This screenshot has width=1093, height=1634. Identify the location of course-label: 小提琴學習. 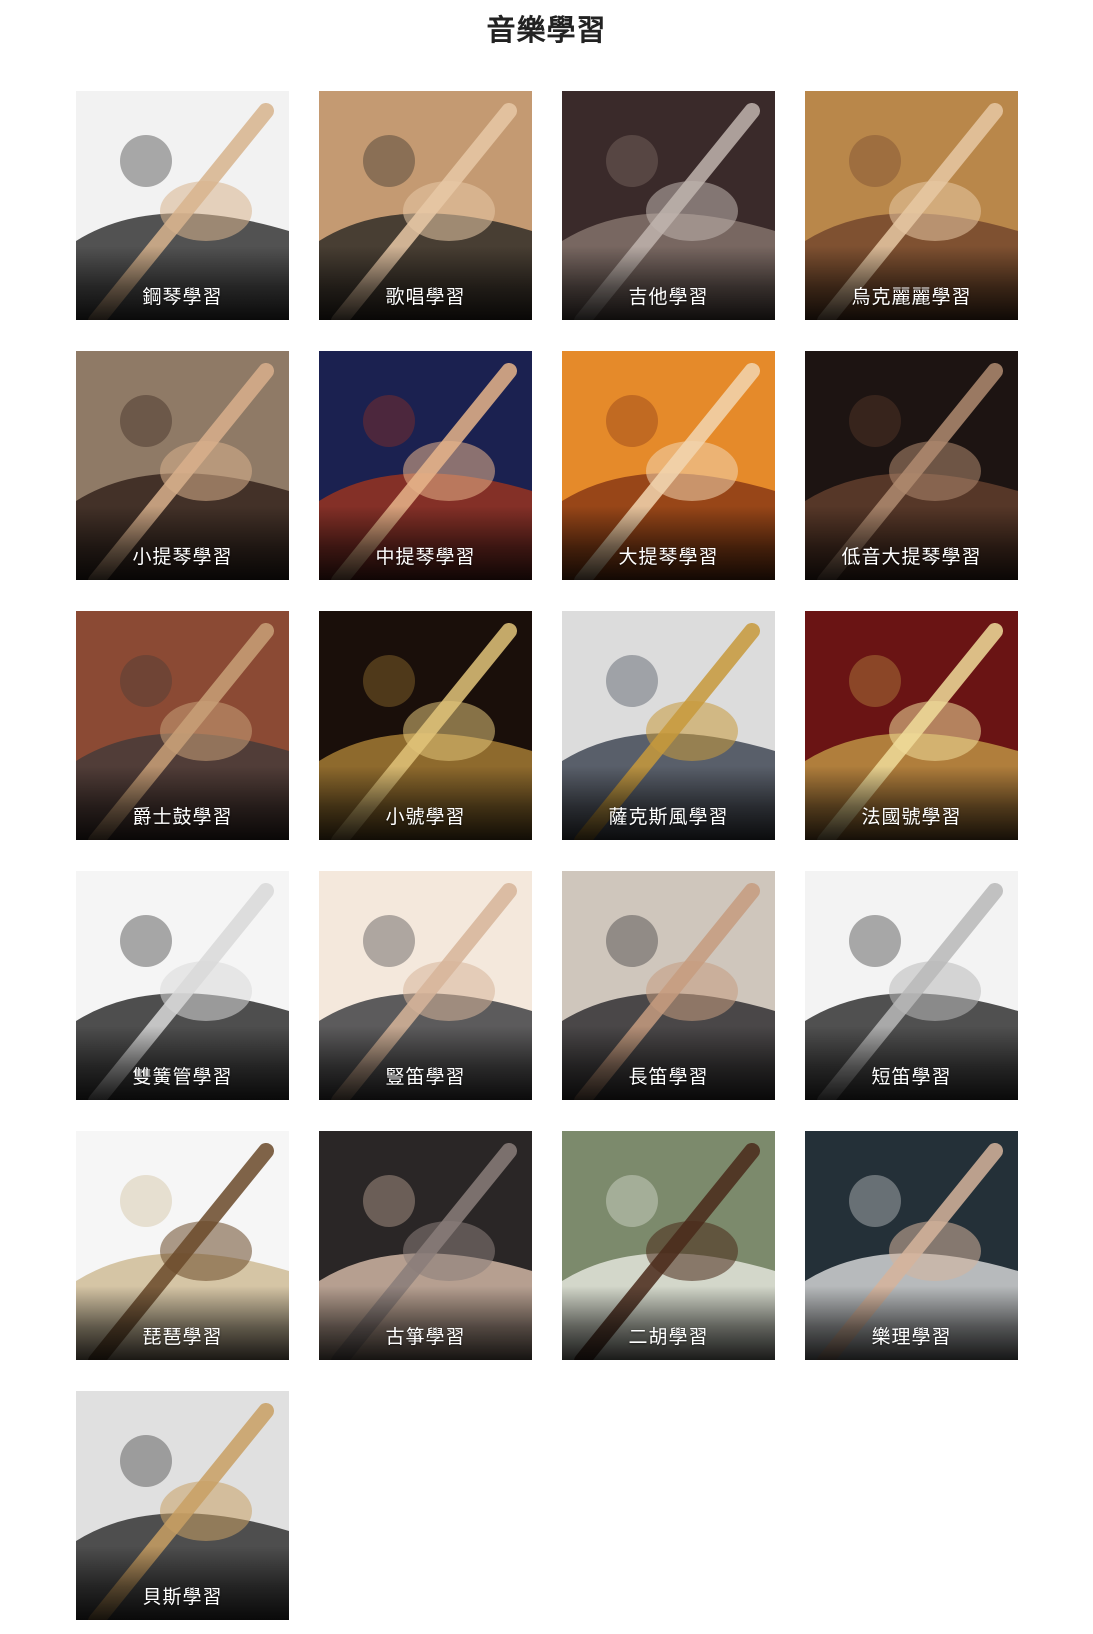
(182, 557).